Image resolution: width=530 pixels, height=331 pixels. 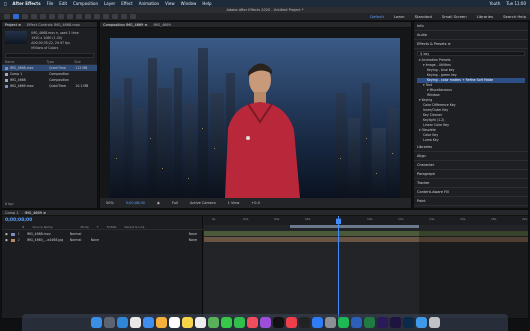 What do you see at coordinates (133, 16) in the screenshot?
I see `puppet-tool-icon` at bounding box center [133, 16].